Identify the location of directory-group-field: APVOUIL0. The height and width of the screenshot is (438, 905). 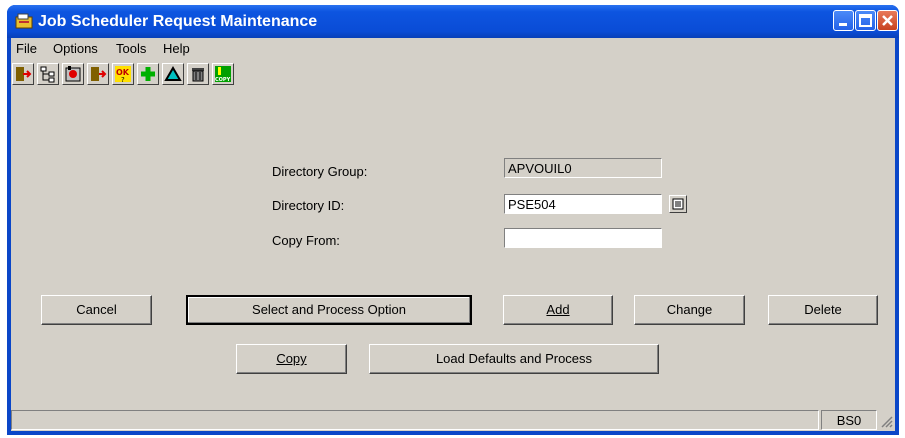
(583, 168).